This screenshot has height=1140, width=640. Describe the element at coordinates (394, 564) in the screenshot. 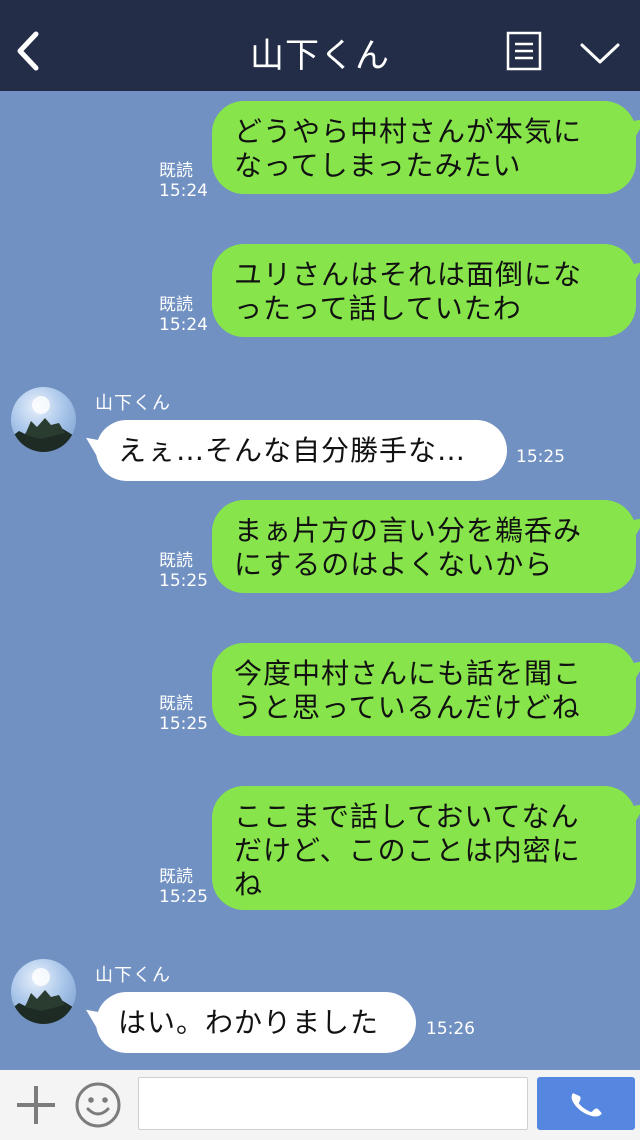

I see `message-line: にするのはよくないから` at that location.